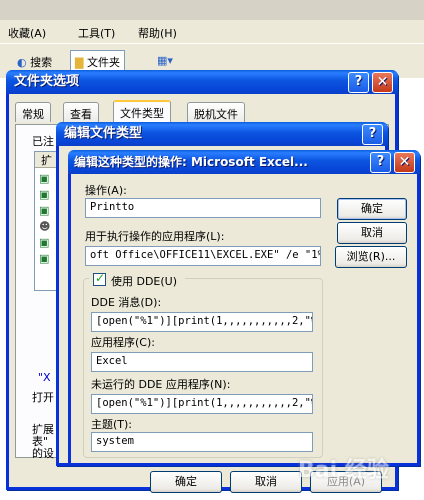 Image resolution: width=424 pixels, height=500 pixels. I want to click on tab-offline-files: 脱机文件, so click(216, 112).